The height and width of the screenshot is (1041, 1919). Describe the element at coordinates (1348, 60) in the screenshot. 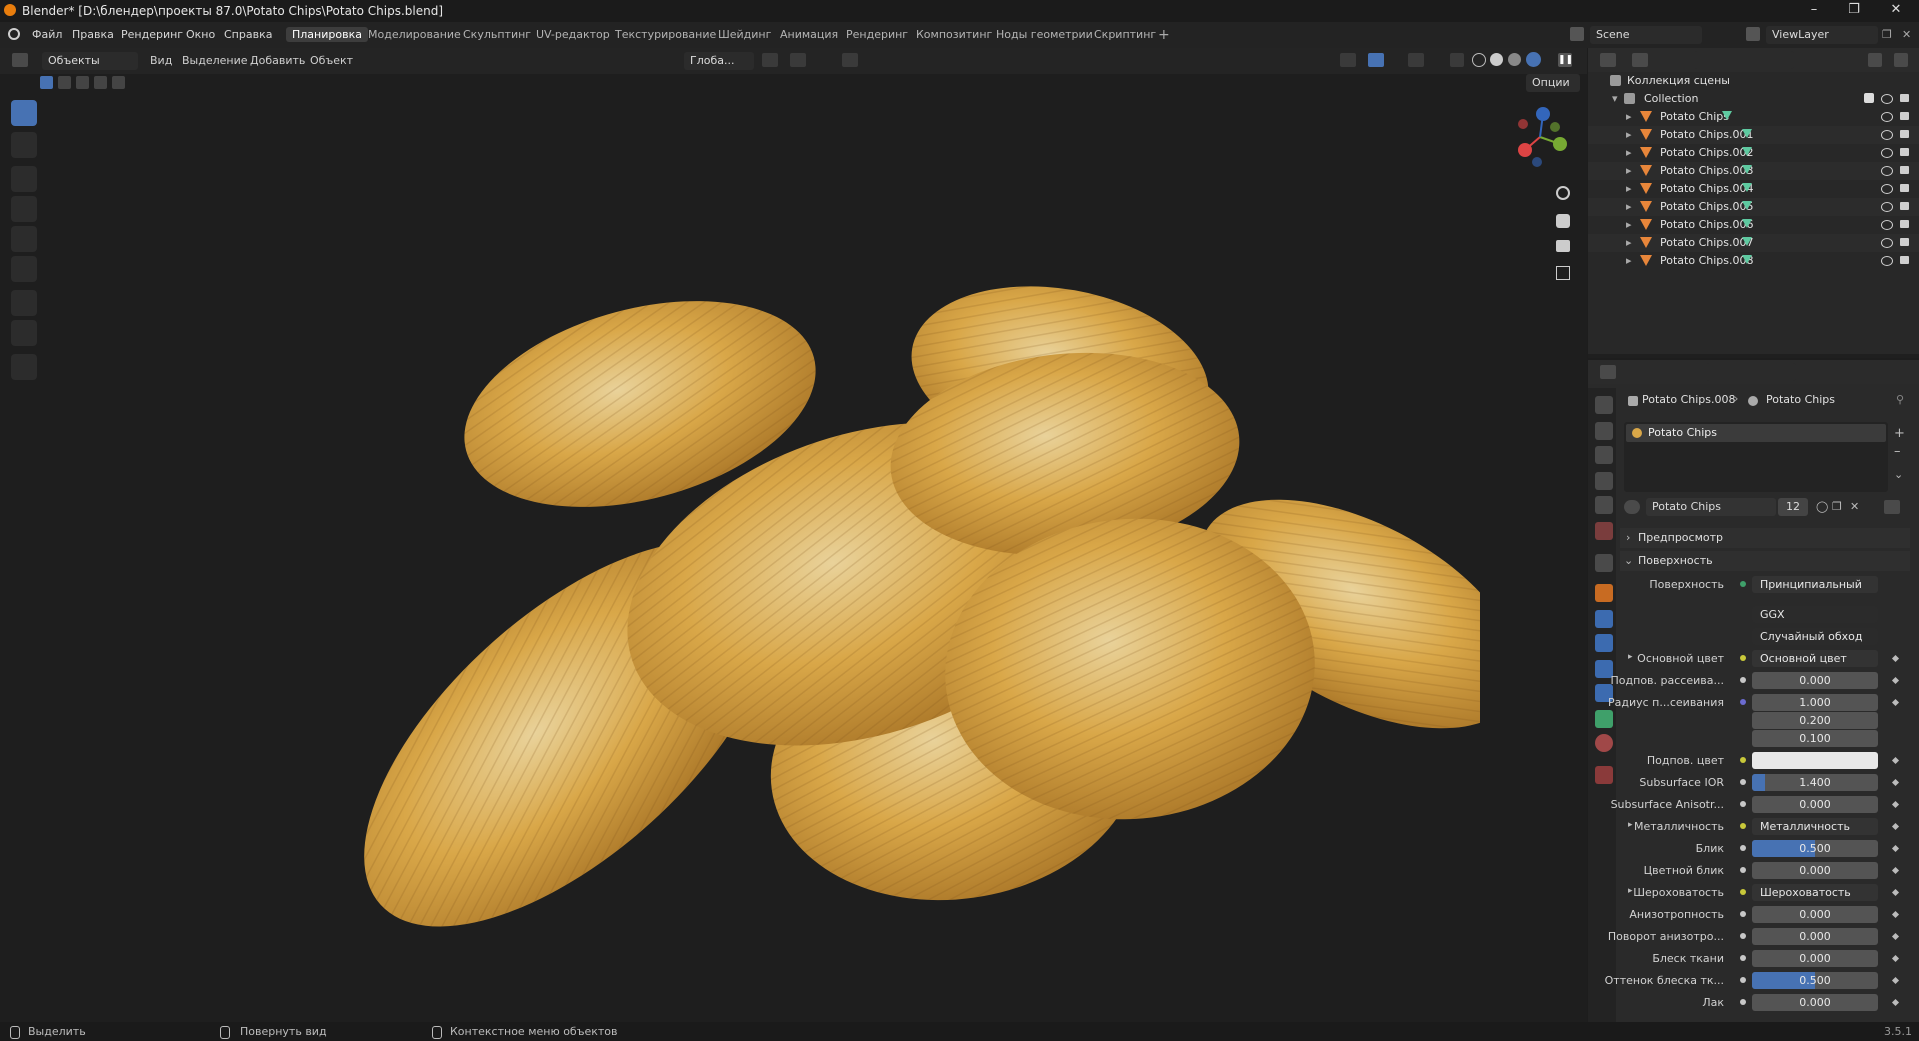

I see `visibility-icon` at that location.